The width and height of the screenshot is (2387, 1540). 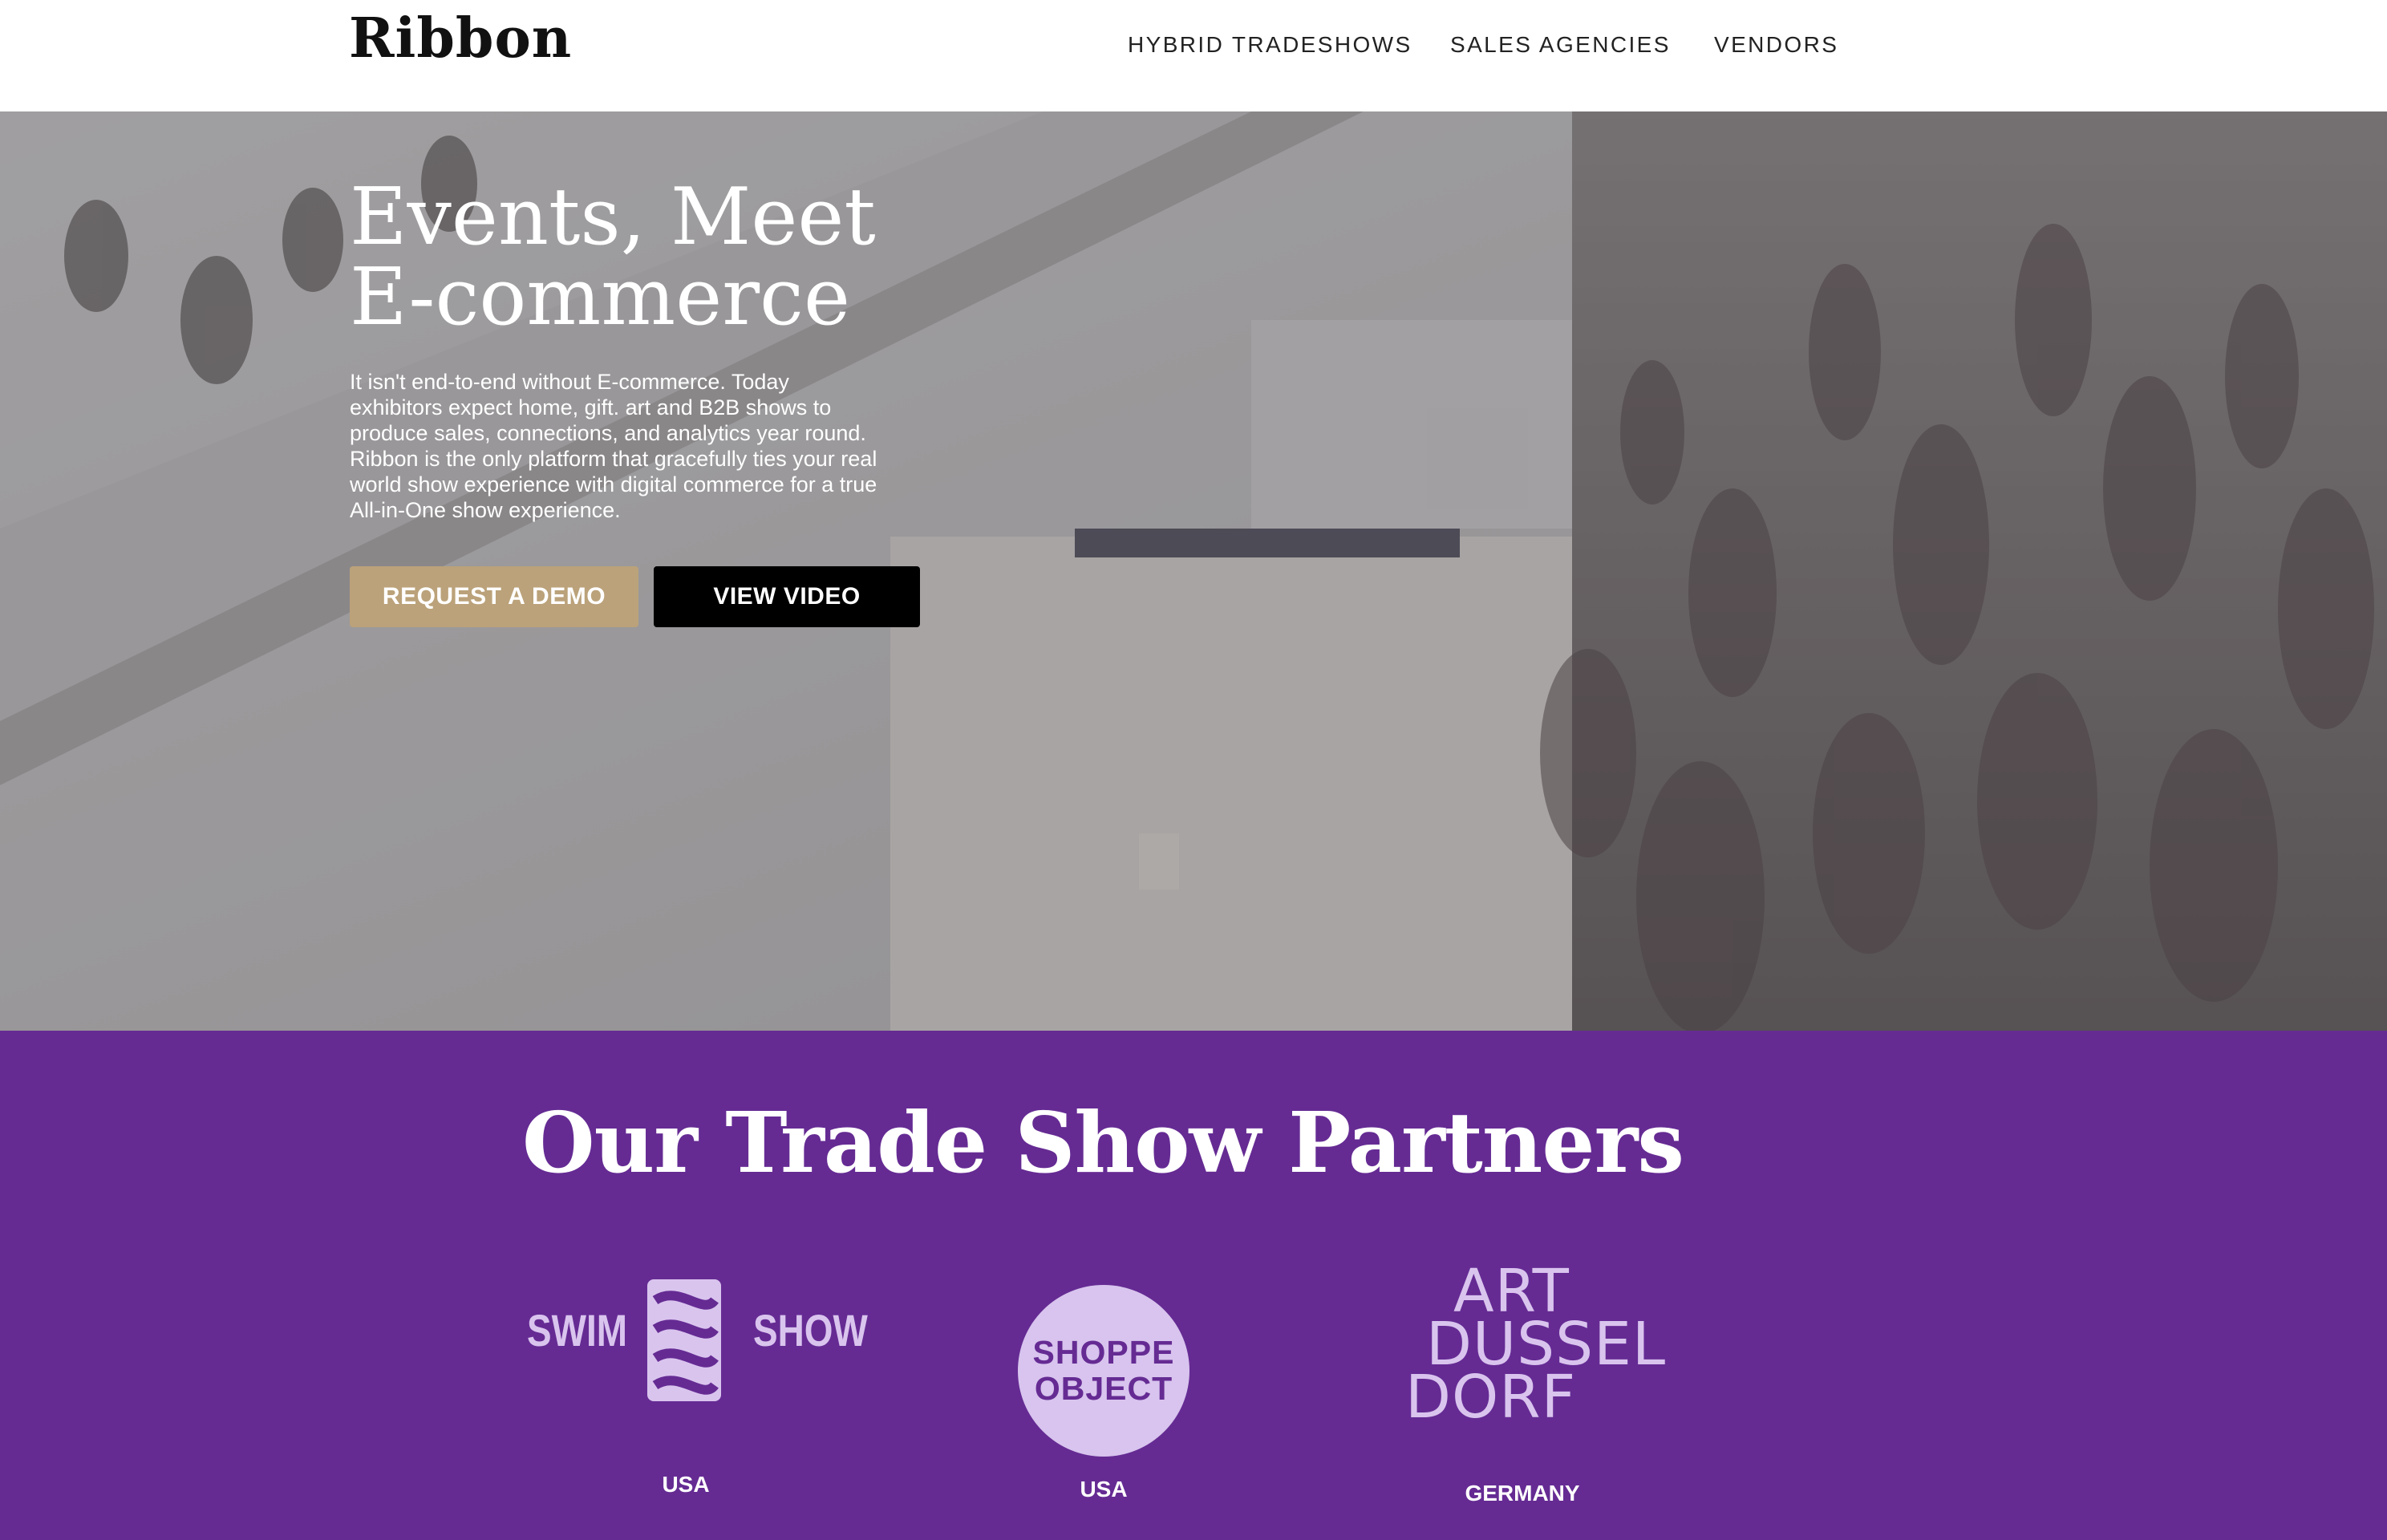 I want to click on partner-swim-show: SWIM SHOW, so click(x=696, y=1351).